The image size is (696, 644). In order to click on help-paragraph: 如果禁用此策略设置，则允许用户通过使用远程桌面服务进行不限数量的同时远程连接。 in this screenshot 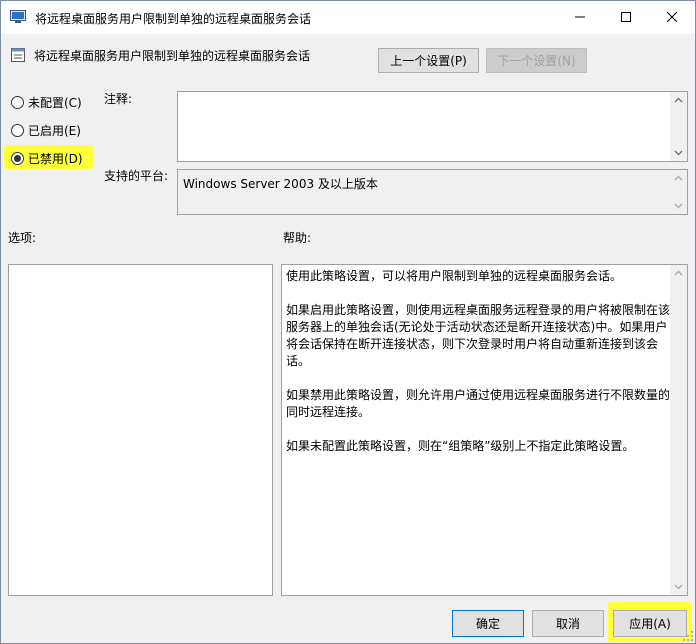, I will do `click(478, 403)`.